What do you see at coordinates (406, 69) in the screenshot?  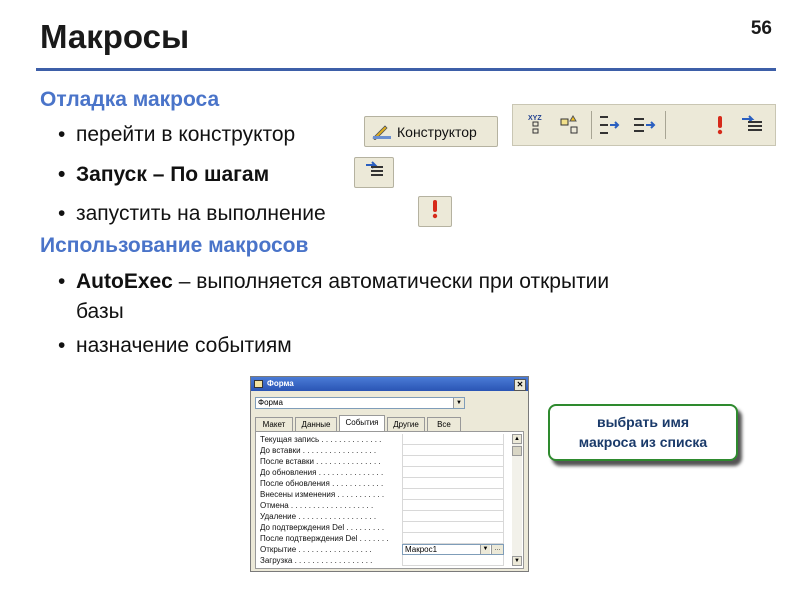 I see `title-divider` at bounding box center [406, 69].